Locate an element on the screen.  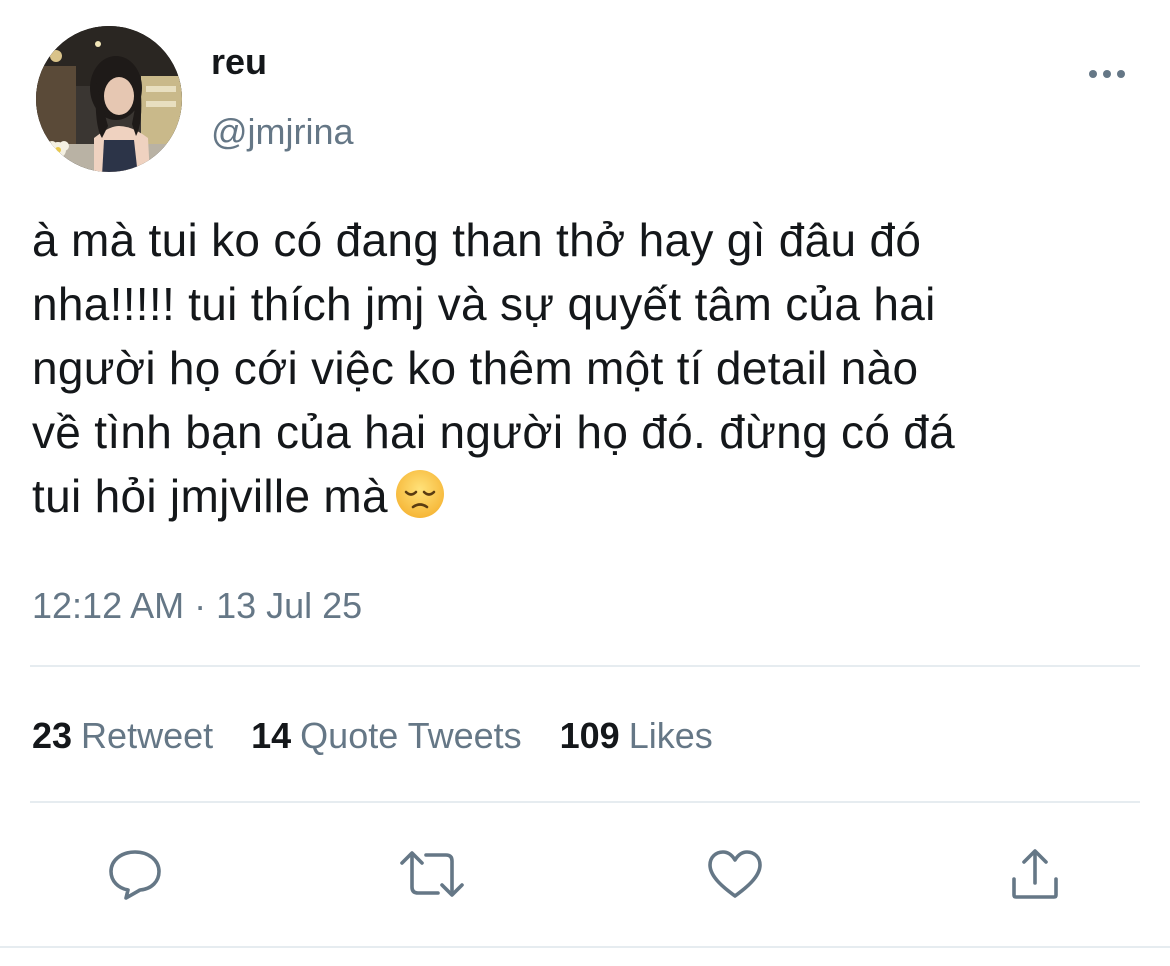
likes-count: 109 is located at coordinates (589, 735).